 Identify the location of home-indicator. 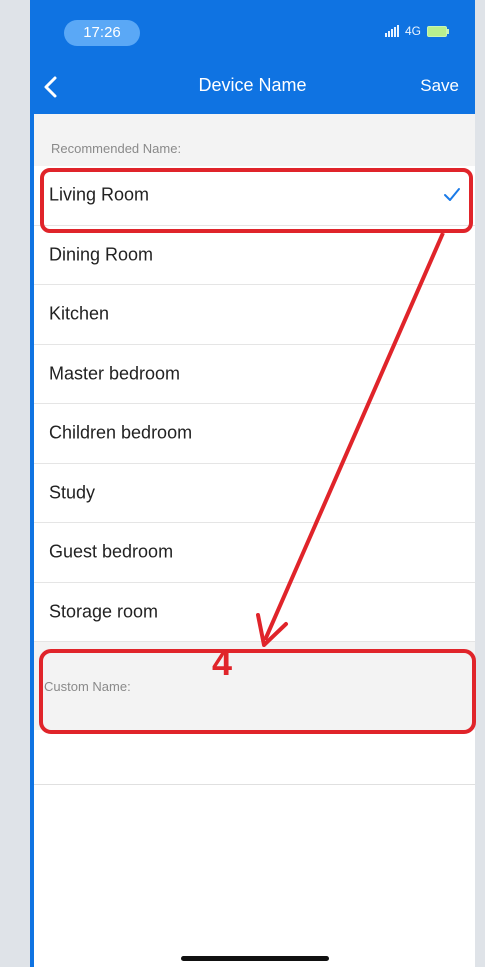
(255, 958).